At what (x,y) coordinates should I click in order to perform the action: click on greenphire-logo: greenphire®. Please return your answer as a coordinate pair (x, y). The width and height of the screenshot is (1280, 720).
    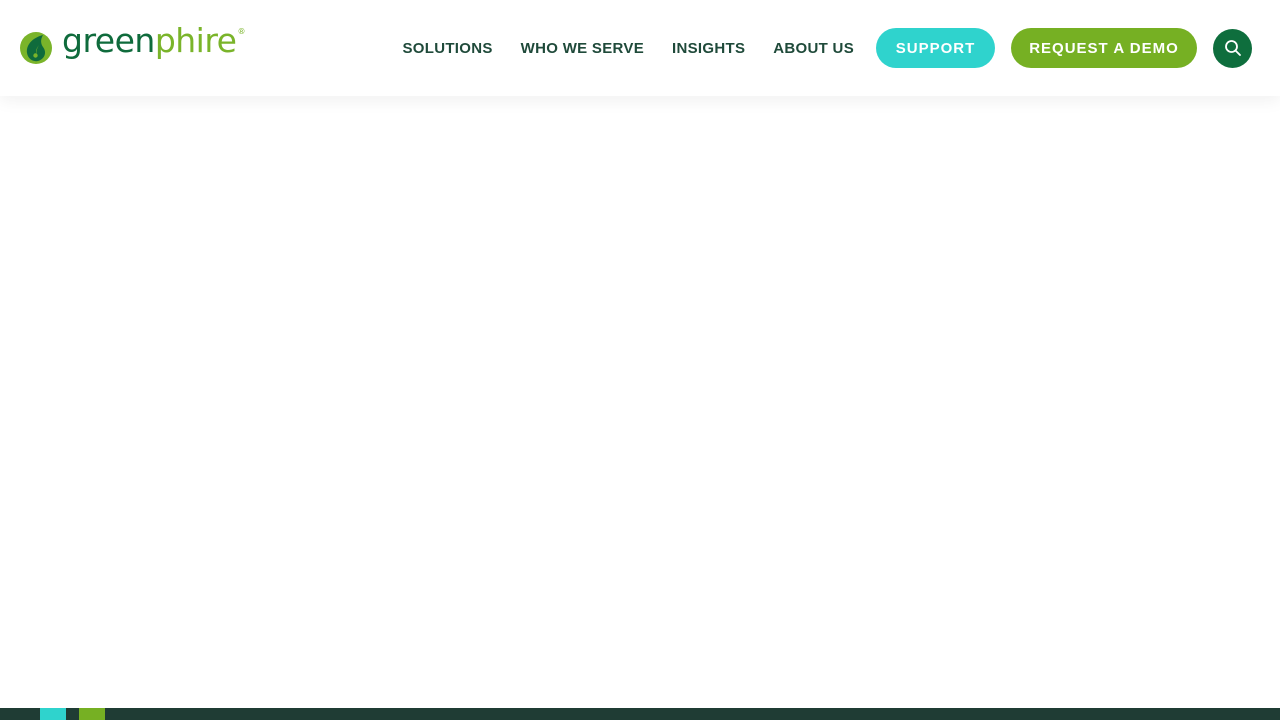
    Looking at the image, I should click on (132, 45).